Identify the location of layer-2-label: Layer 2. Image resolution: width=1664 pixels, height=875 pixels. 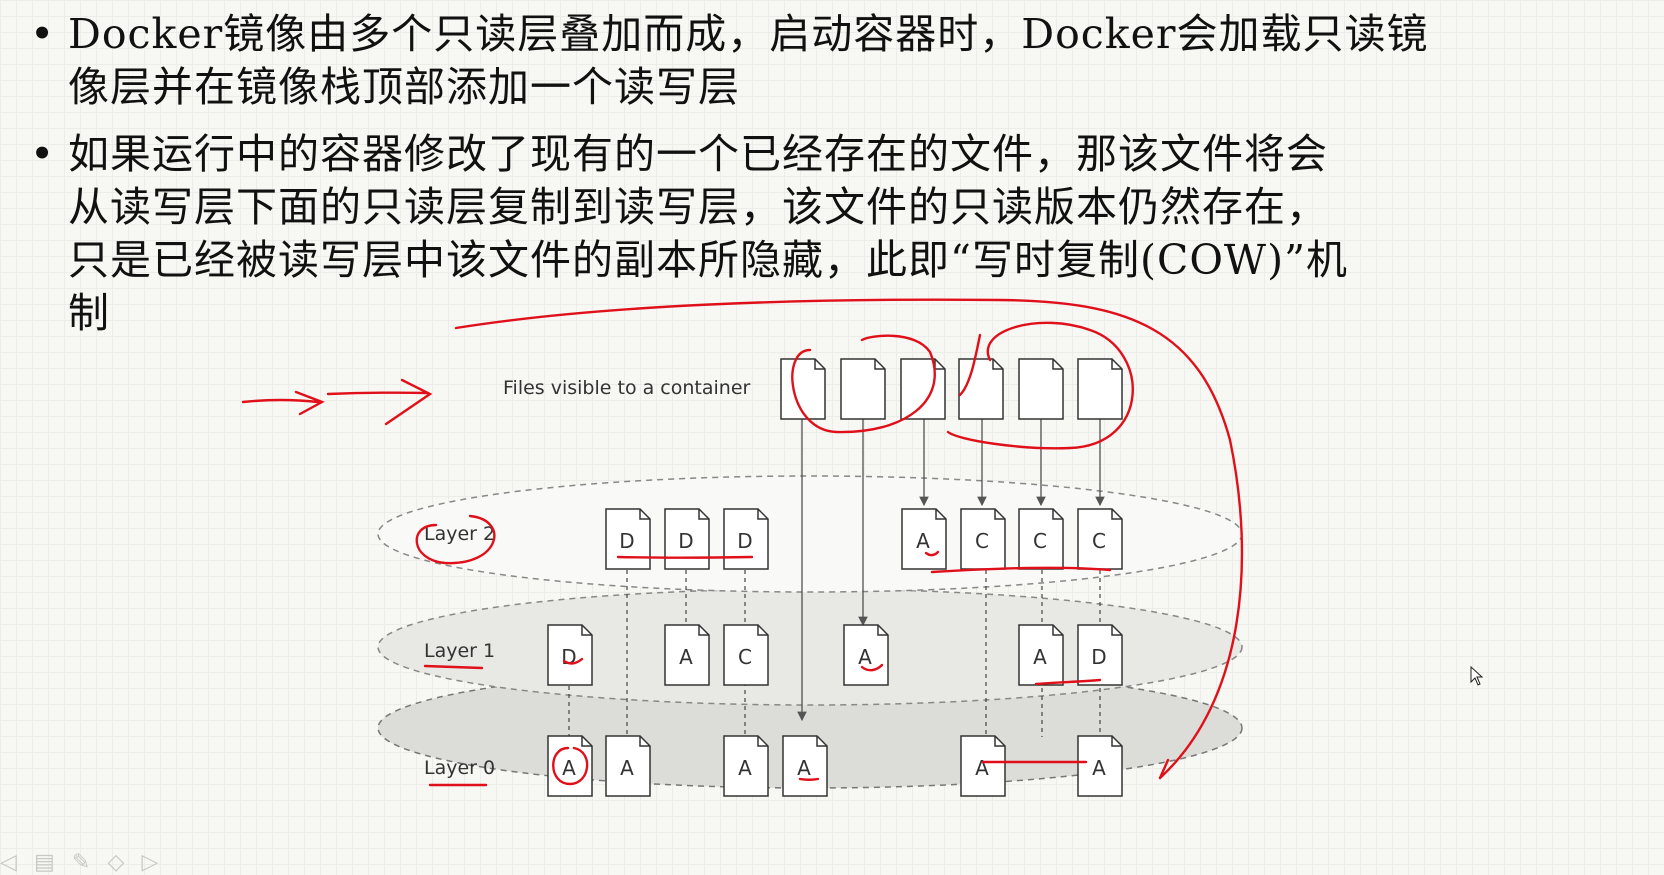
(459, 534).